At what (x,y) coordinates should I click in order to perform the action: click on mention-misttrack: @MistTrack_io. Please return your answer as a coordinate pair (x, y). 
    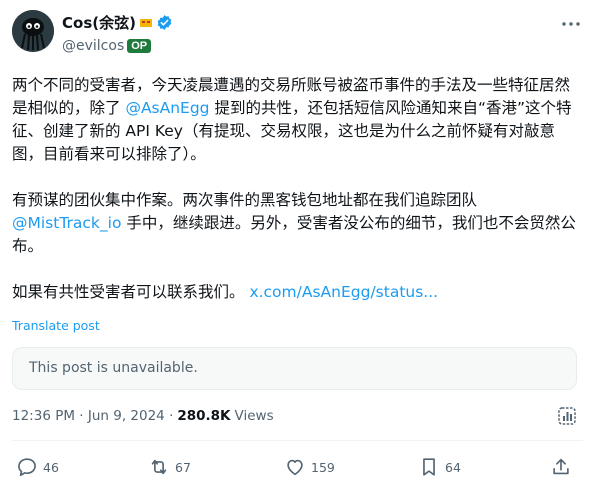
    Looking at the image, I should click on (66, 223).